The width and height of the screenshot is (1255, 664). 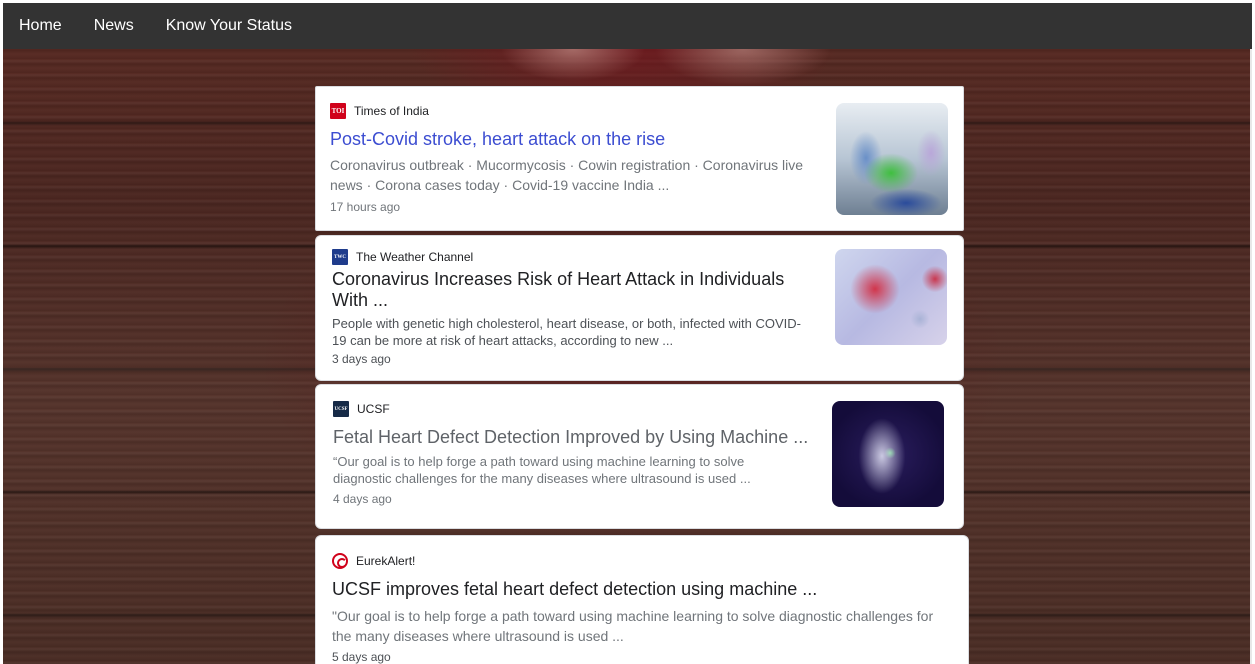 I want to click on source-row: UCSF UCSF, so click(x=361, y=409).